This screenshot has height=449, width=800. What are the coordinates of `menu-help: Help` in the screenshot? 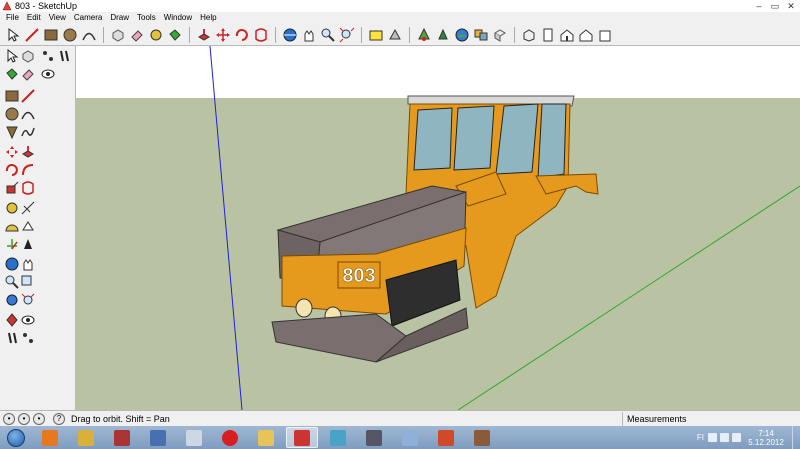 It's located at (208, 18).